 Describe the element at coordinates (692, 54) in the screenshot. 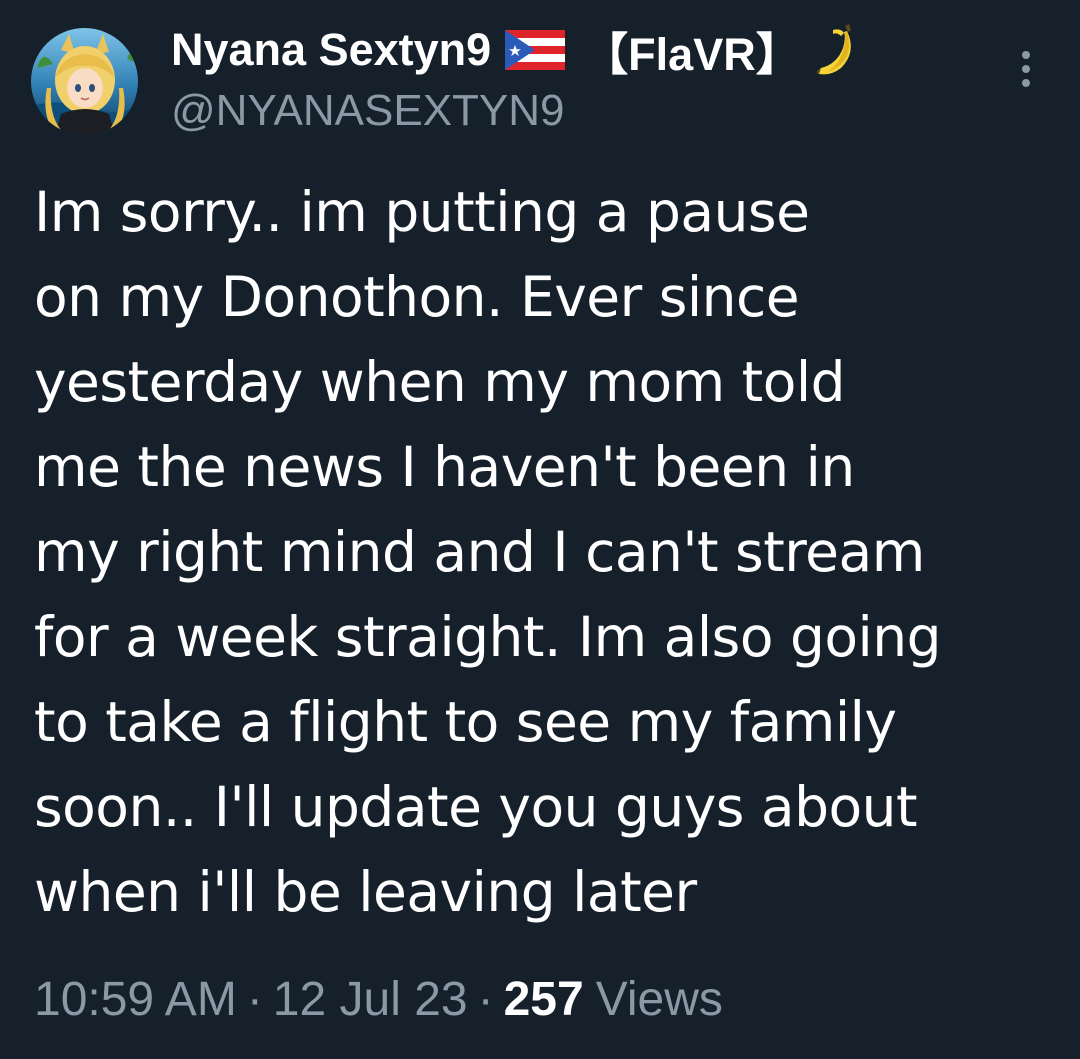

I see `author-tag: 【FlaVR】` at that location.